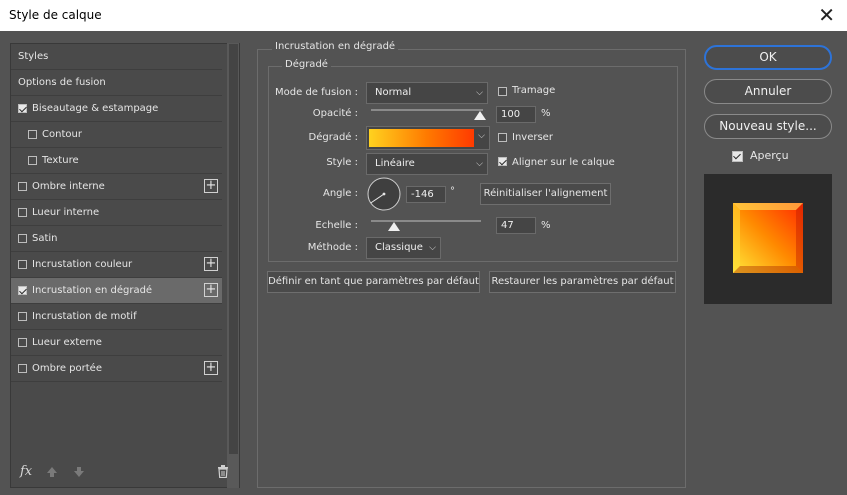 This screenshot has height=495, width=847. Describe the element at coordinates (68, 186) in the screenshot. I see `sidebar-item-label: Ombre interne` at that location.